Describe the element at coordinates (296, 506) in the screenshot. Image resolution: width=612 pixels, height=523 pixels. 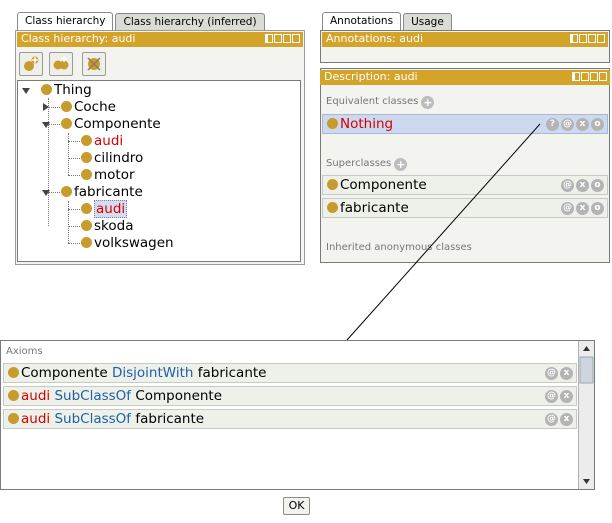
I see `ok-button: OK` at that location.